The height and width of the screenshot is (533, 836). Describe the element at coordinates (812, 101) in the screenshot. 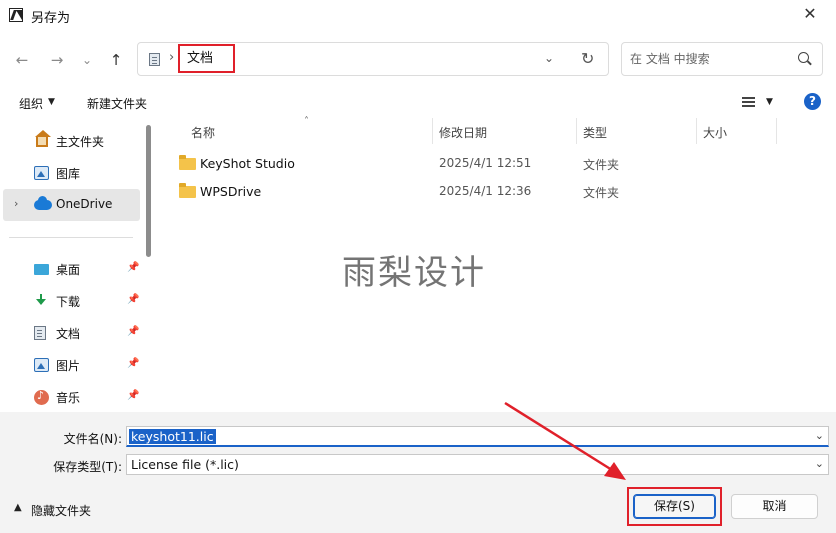

I see `help-icon: ?` at that location.